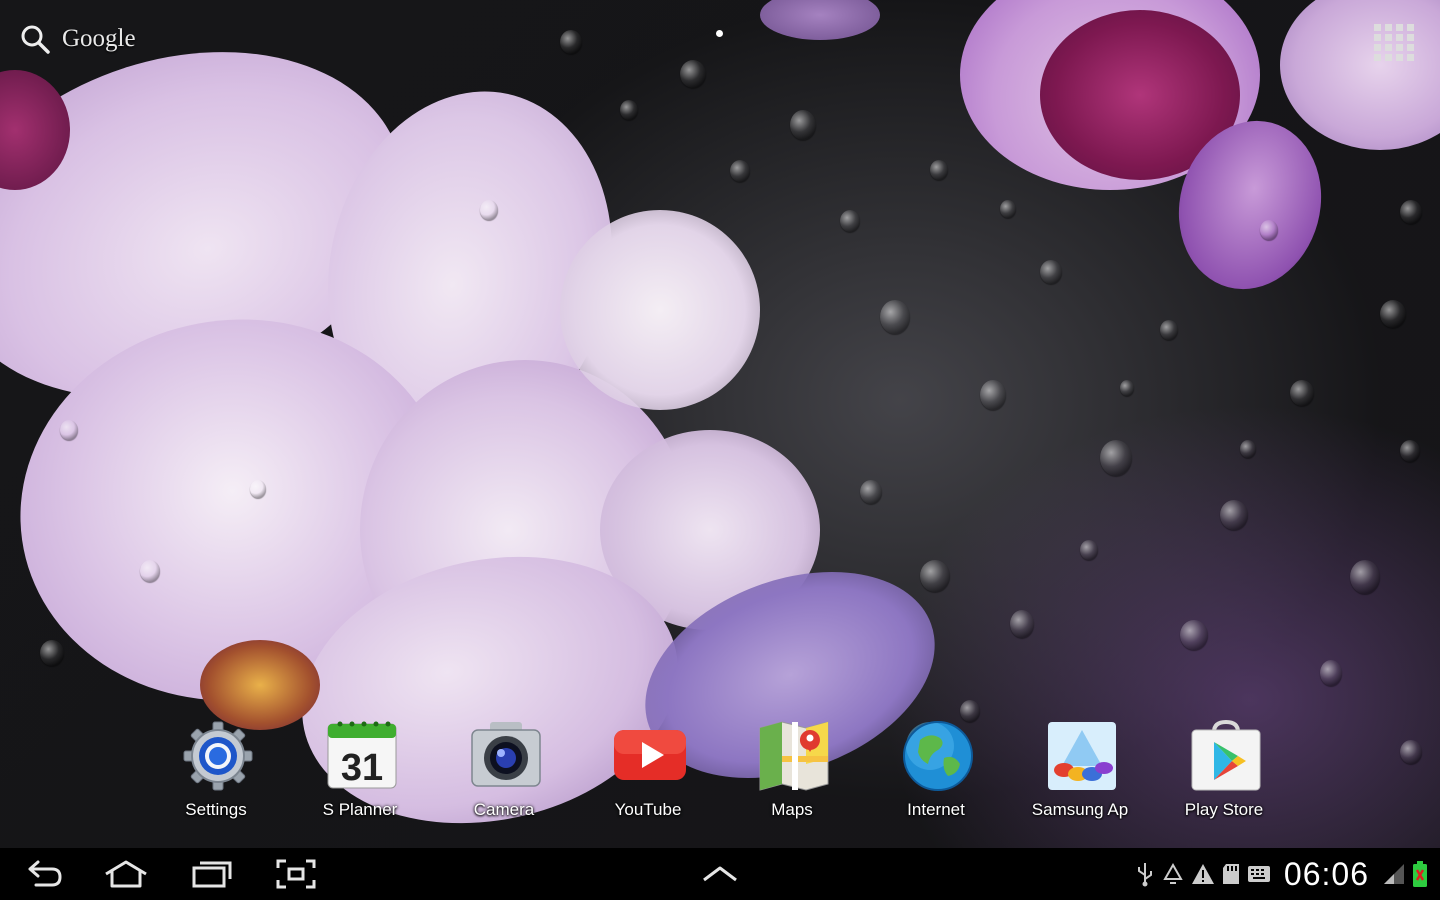 This screenshot has width=1440, height=900. I want to click on app-label: Camera, so click(504, 809).